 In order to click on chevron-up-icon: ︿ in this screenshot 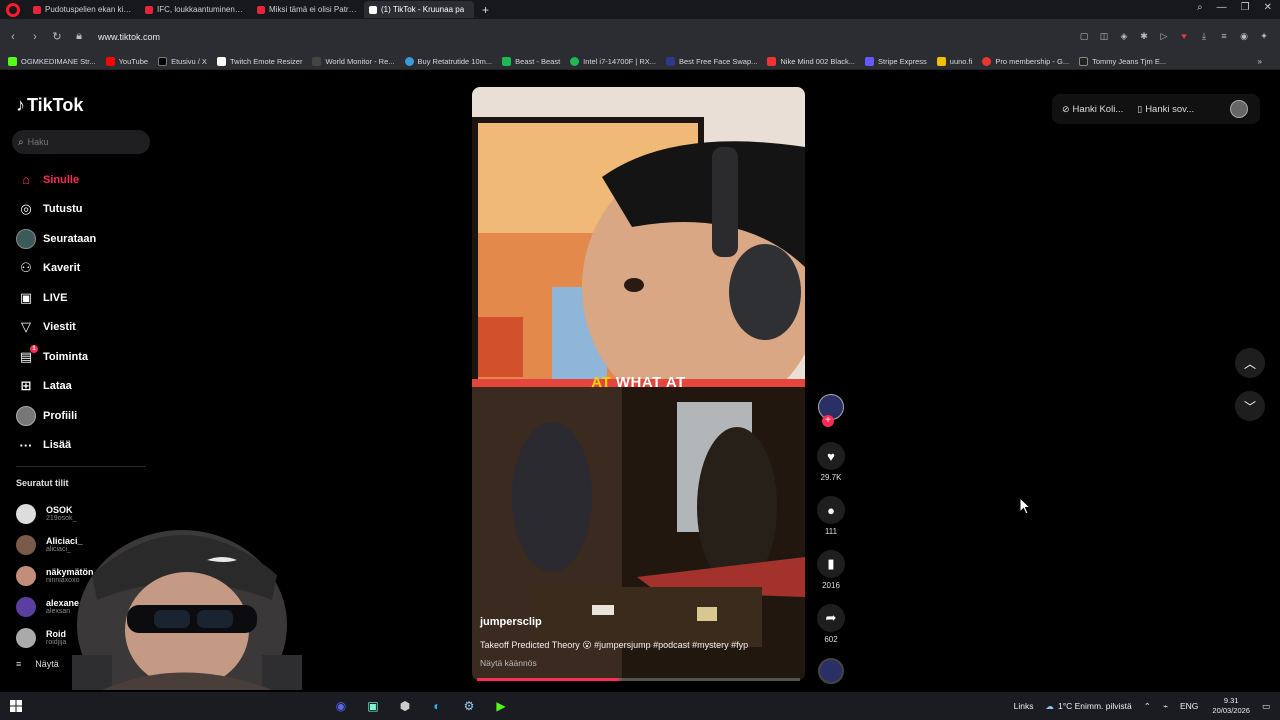, I will do `click(1249, 363)`.